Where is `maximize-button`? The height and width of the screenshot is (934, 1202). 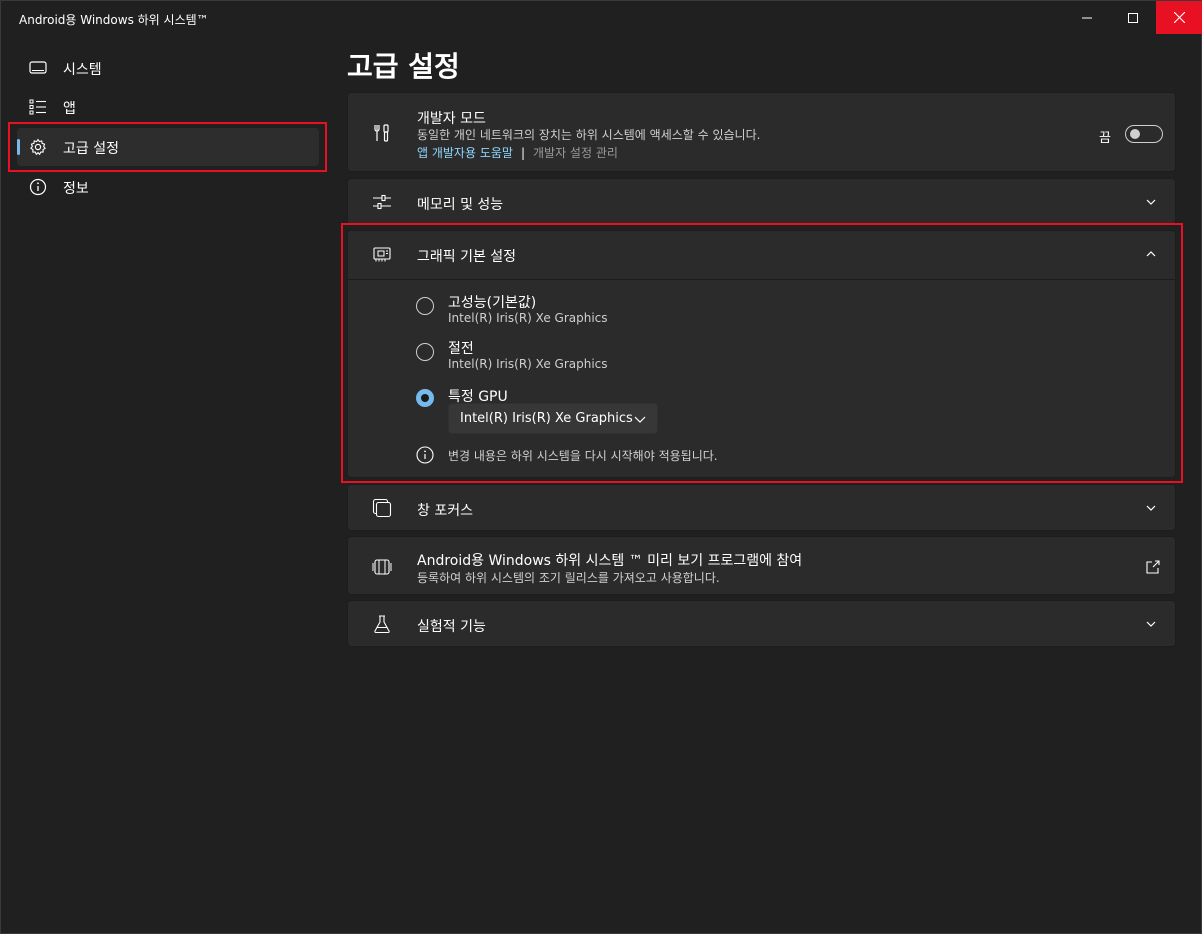 maximize-button is located at coordinates (1133, 17).